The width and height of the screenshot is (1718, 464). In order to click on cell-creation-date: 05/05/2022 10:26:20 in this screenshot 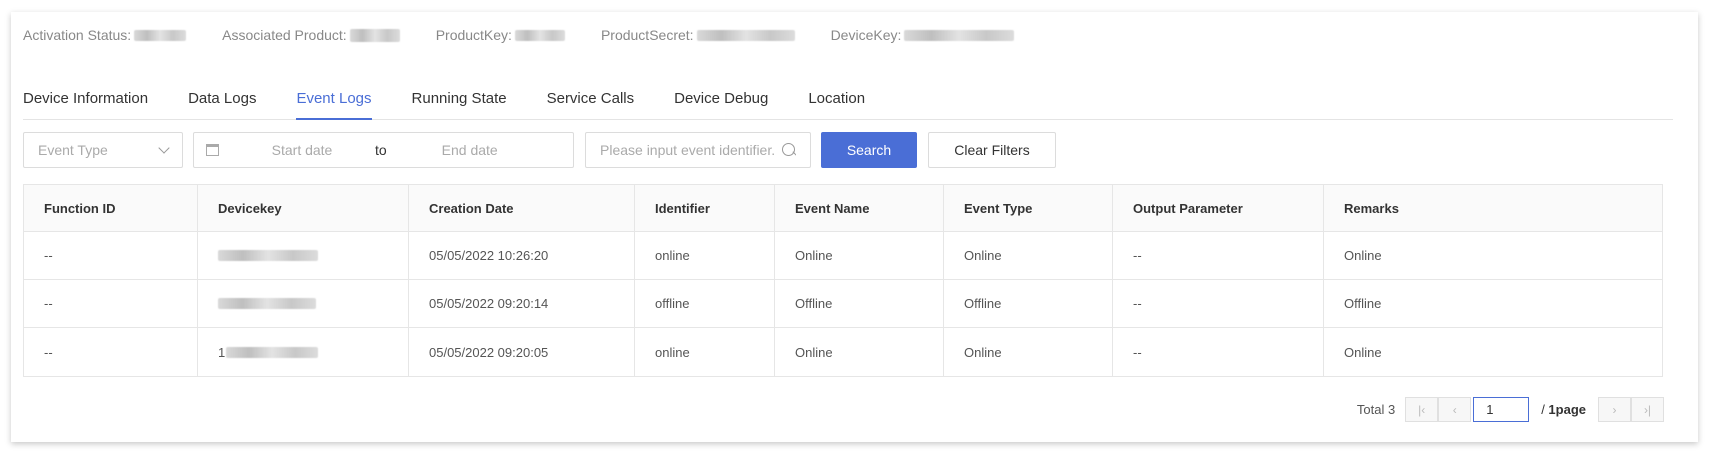, I will do `click(522, 255)`.